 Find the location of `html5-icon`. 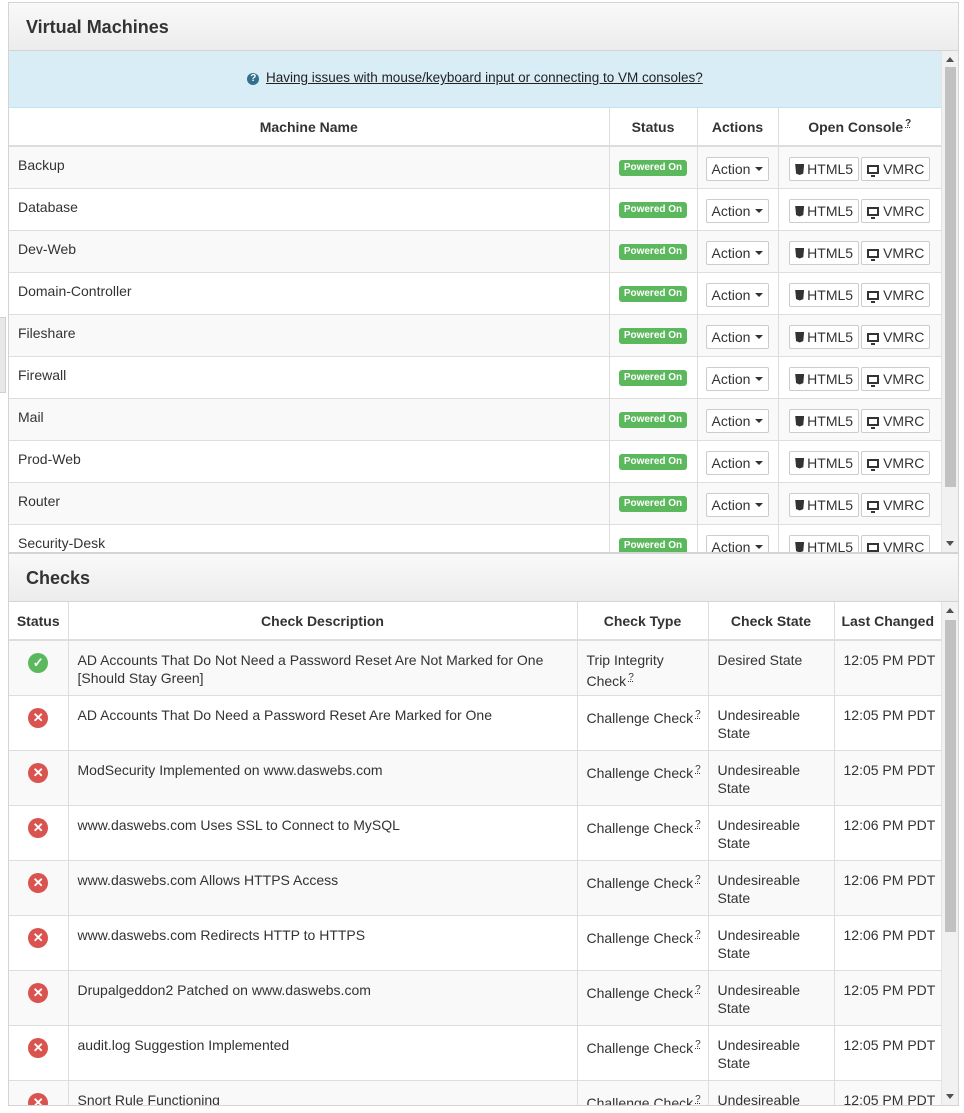

html5-icon is located at coordinates (800, 169).